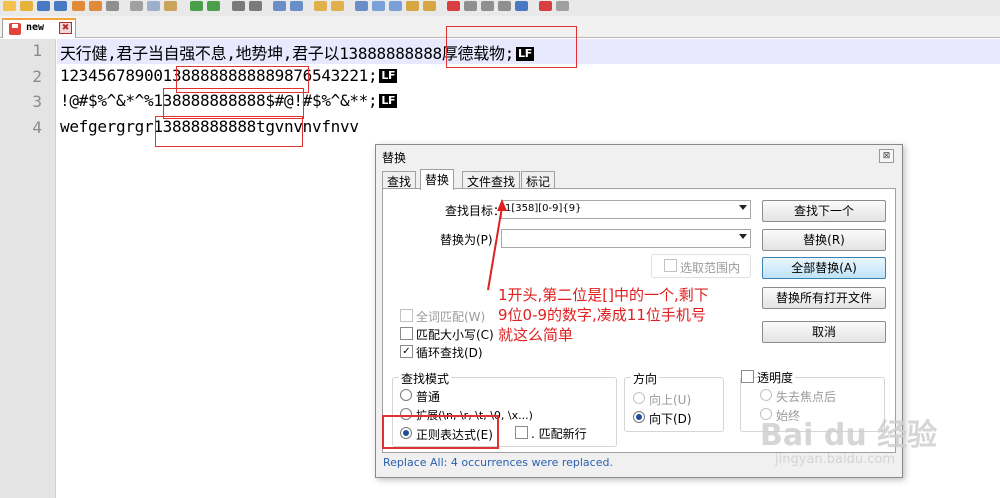 This screenshot has height=498, width=1000. I want to click on save-macro-icon, so click(521, 6).